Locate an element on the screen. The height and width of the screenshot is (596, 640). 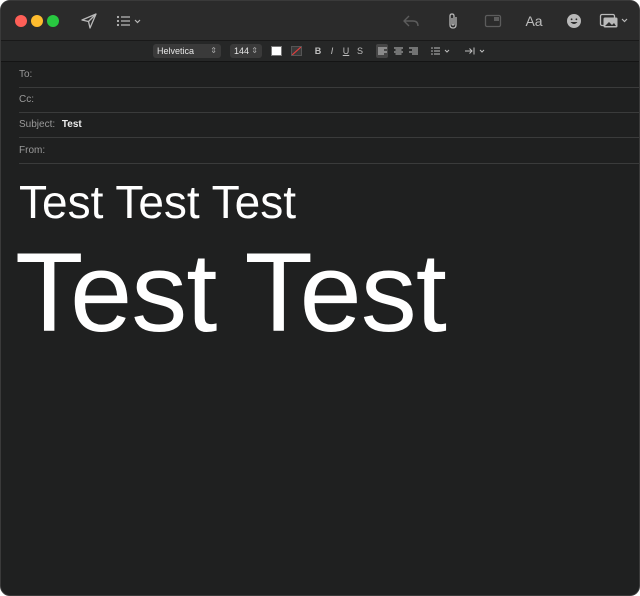
align-left-button is located at coordinates (382, 51).